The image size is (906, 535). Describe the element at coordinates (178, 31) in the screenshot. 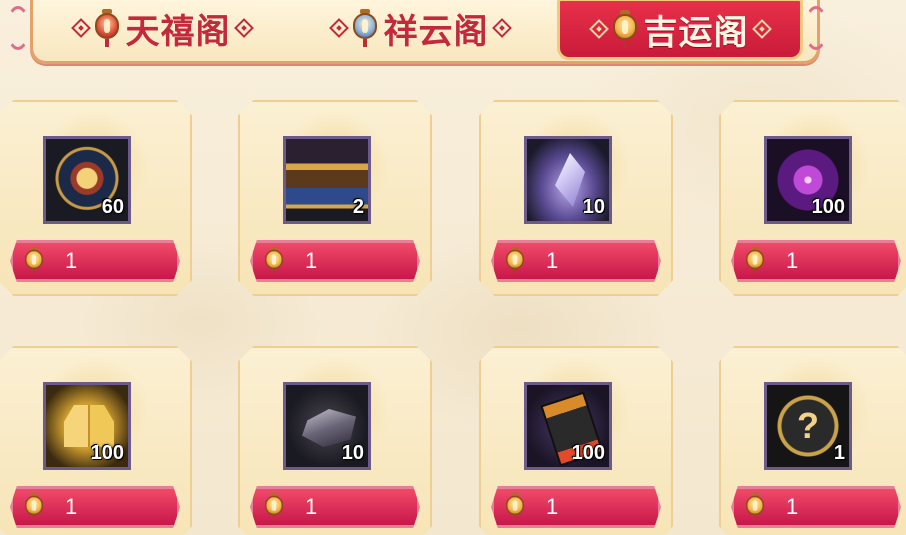

I see `tab-label: 天禧阁` at that location.